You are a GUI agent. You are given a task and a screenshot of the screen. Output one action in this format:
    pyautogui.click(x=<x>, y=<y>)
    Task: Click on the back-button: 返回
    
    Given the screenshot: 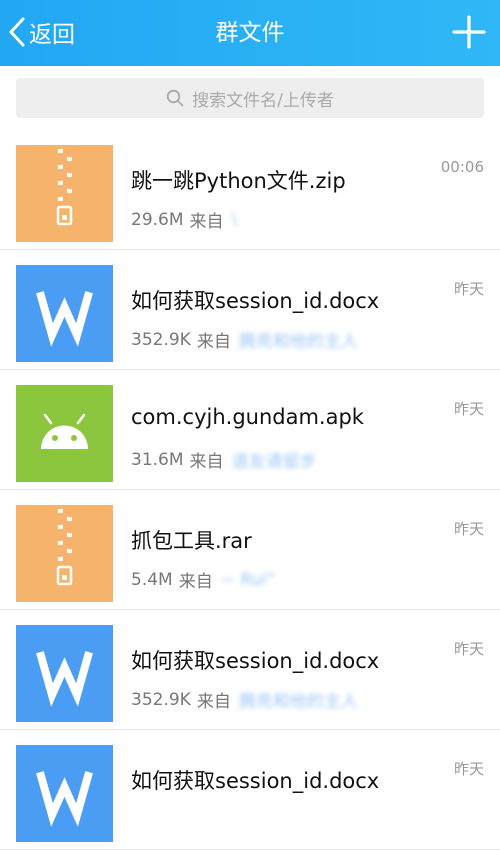 What is the action you would take?
    pyautogui.click(x=41, y=32)
    